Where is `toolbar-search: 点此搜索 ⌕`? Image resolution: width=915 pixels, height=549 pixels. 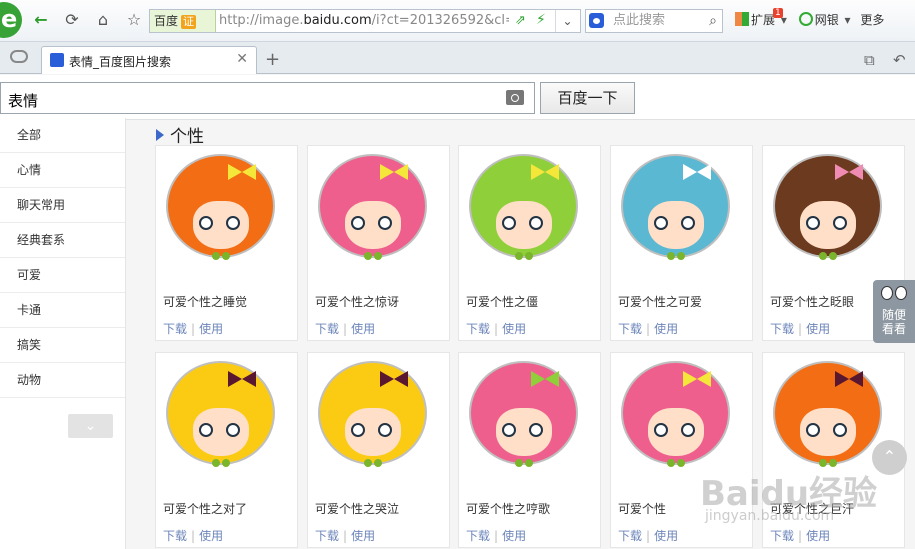 toolbar-search: 点此搜索 ⌕ is located at coordinates (654, 21).